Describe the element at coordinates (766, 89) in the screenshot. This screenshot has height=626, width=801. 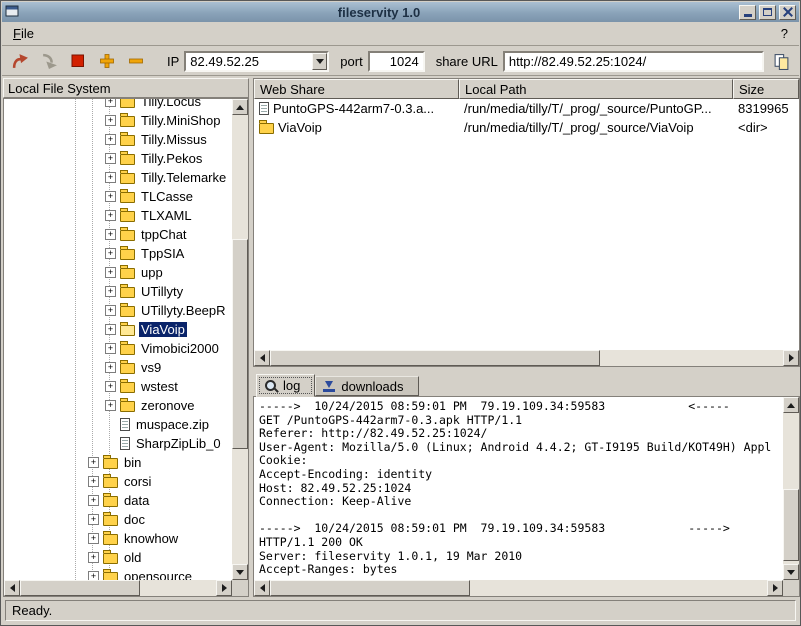
I see `column-header-size: Size` at that location.